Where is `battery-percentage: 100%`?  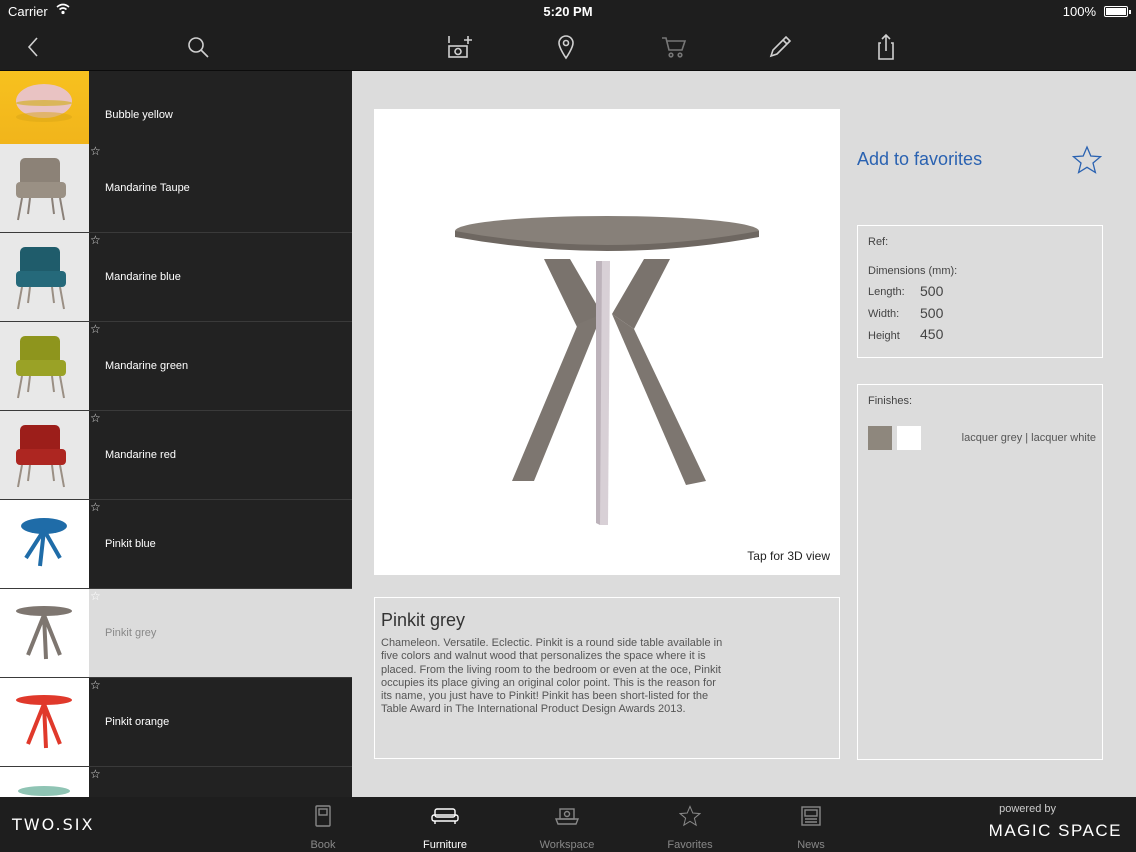 battery-percentage: 100% is located at coordinates (1079, 11).